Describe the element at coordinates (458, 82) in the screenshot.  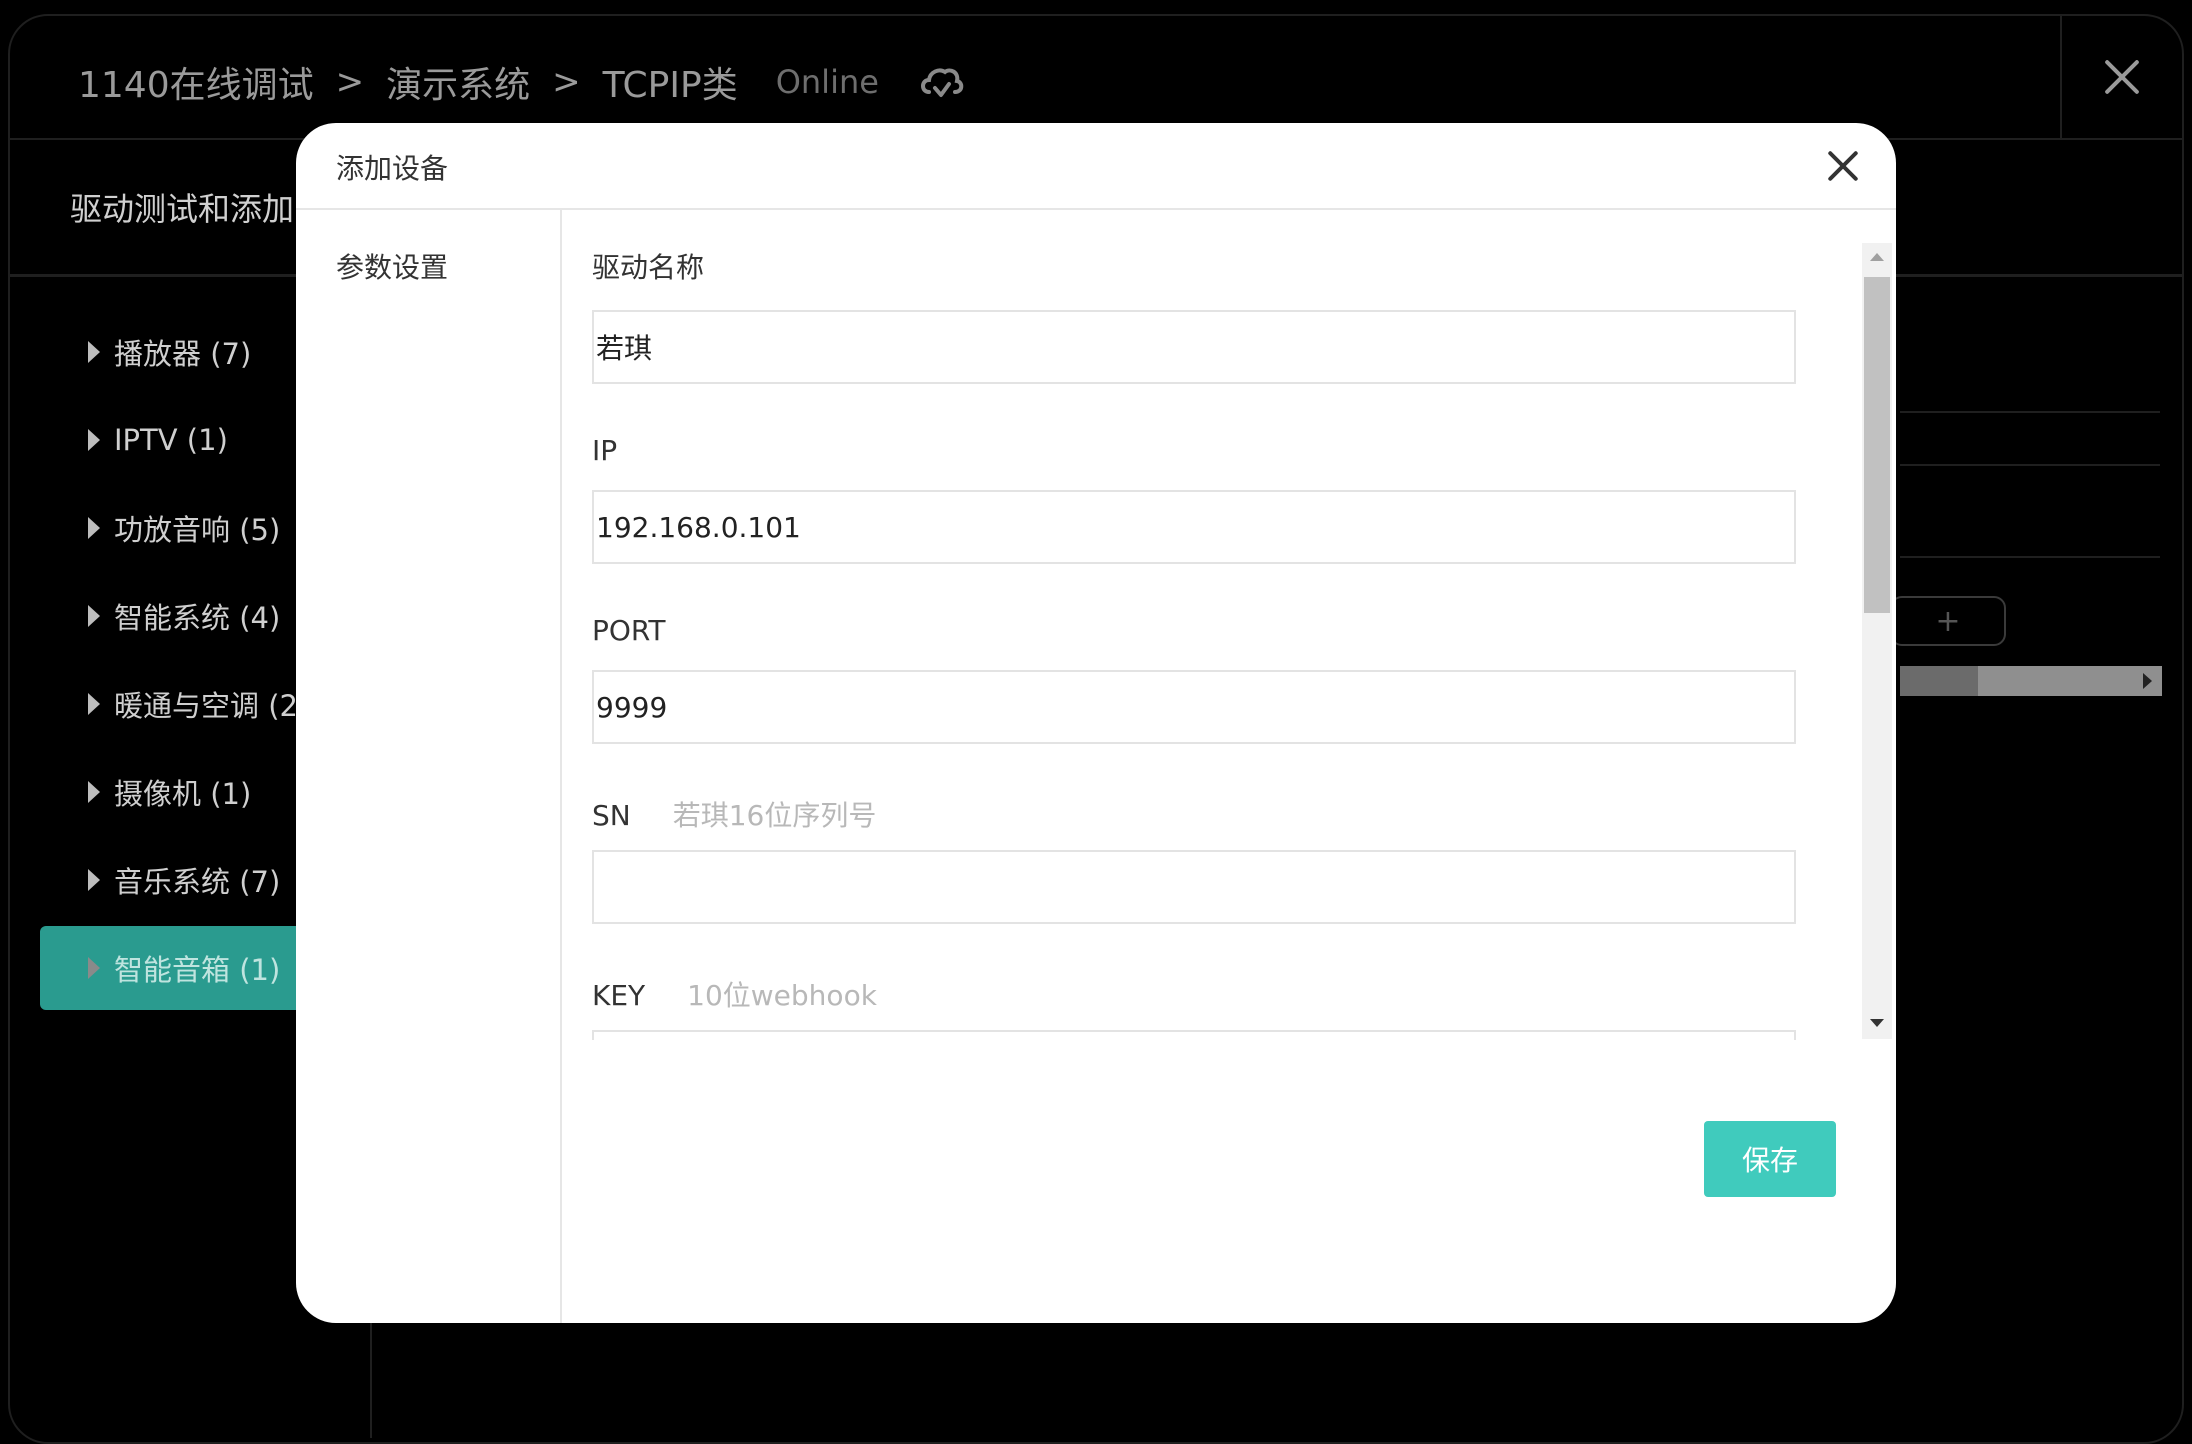
I see `breadcrumb-item-2: 演示系统` at that location.